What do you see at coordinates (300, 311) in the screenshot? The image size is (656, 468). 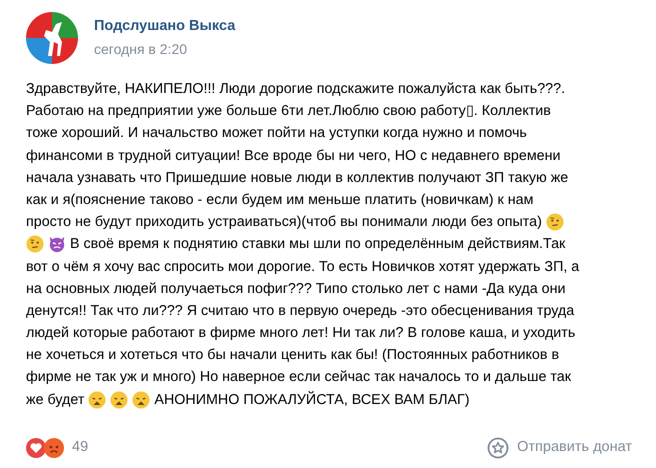 I see `post-text: денутся!! Так что ли??? Я считаю что в первую очередь -это обесценивания труда` at bounding box center [300, 311].